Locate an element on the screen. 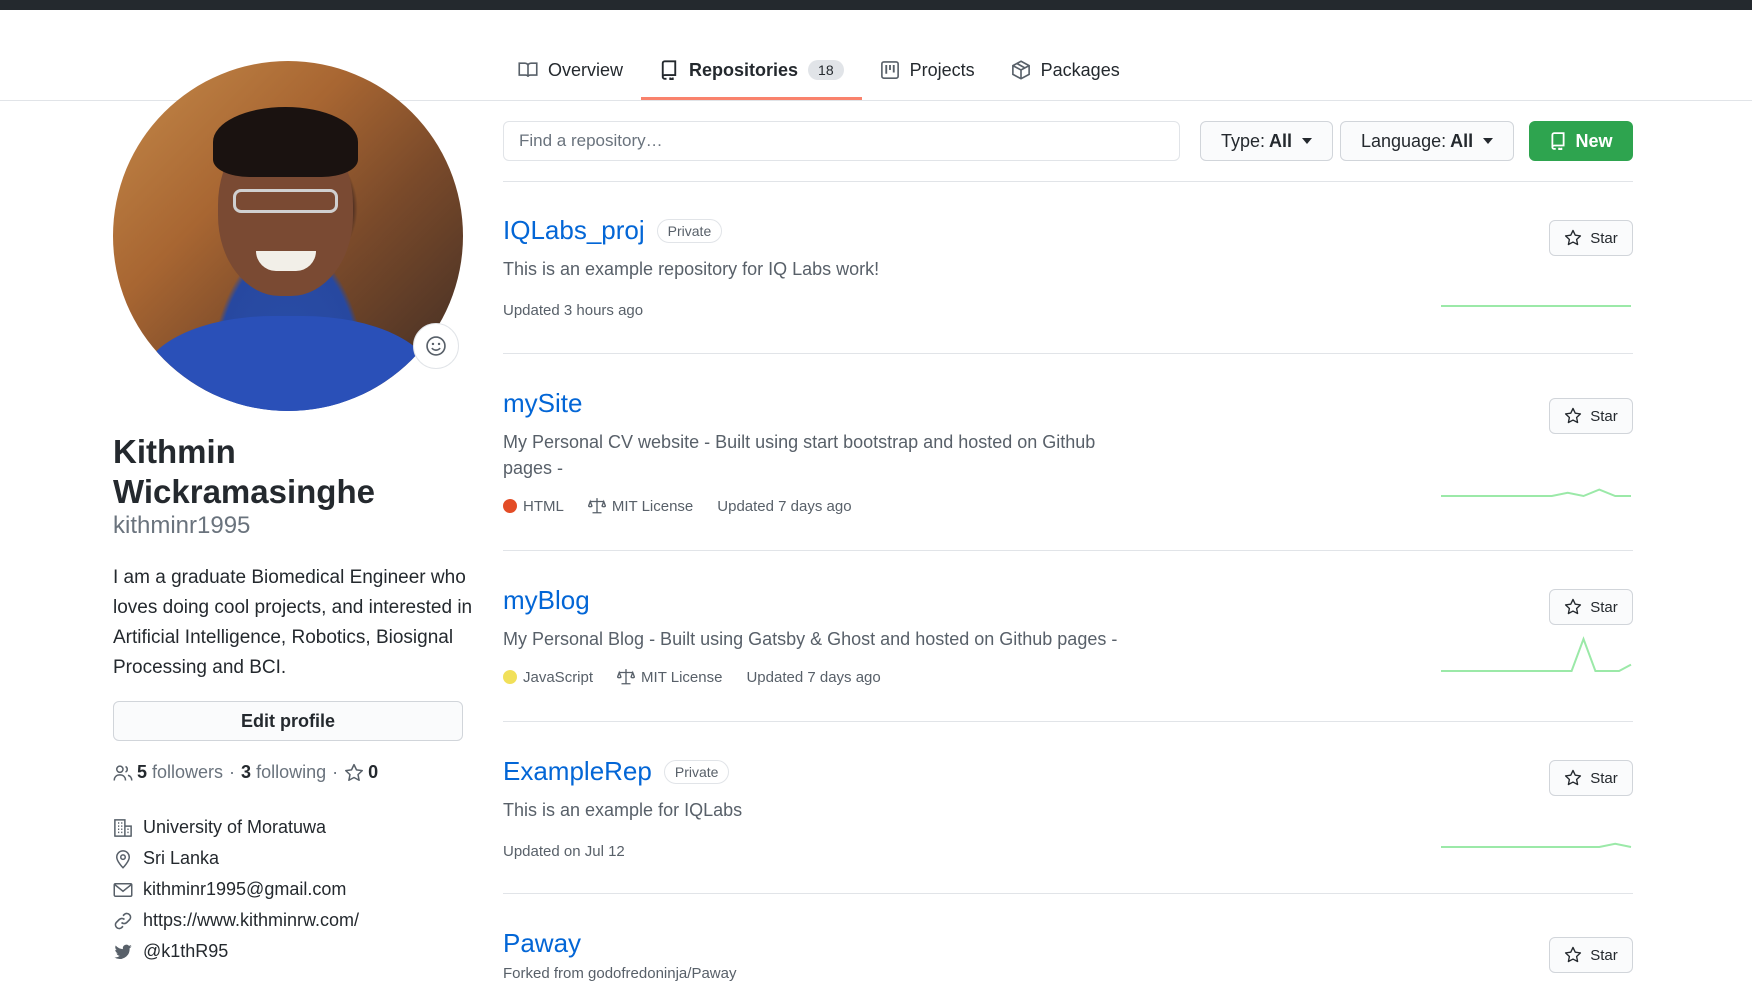 The width and height of the screenshot is (1752, 991). language-color-dot is located at coordinates (510, 677).